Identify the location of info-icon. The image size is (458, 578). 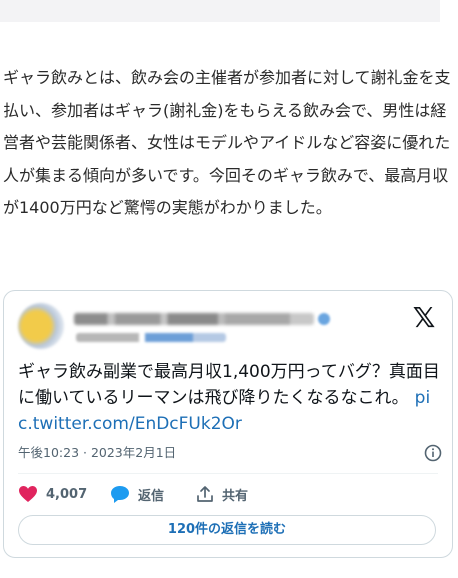
(433, 453).